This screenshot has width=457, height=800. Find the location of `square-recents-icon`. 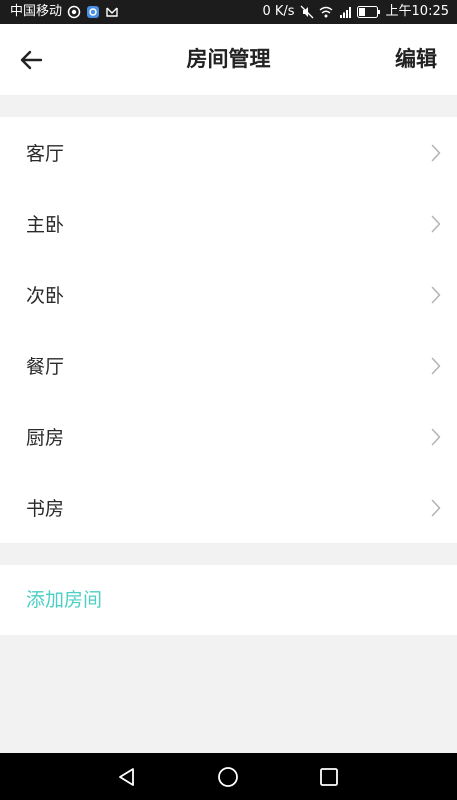

square-recents-icon is located at coordinates (329, 777).